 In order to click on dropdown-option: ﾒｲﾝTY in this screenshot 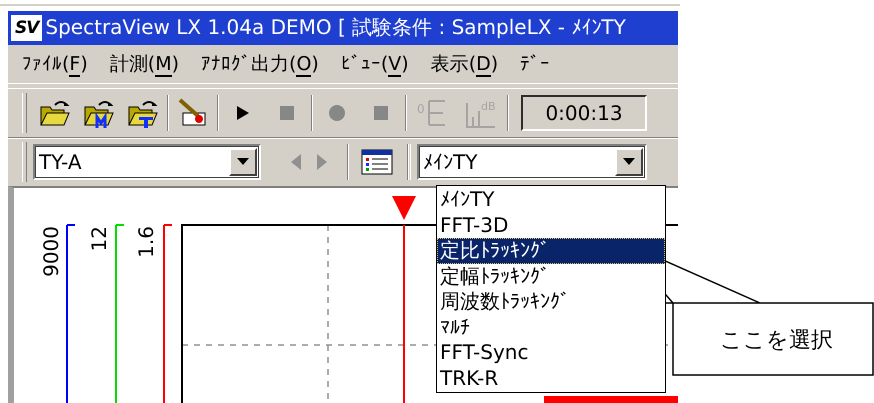, I will do `click(551, 199)`.